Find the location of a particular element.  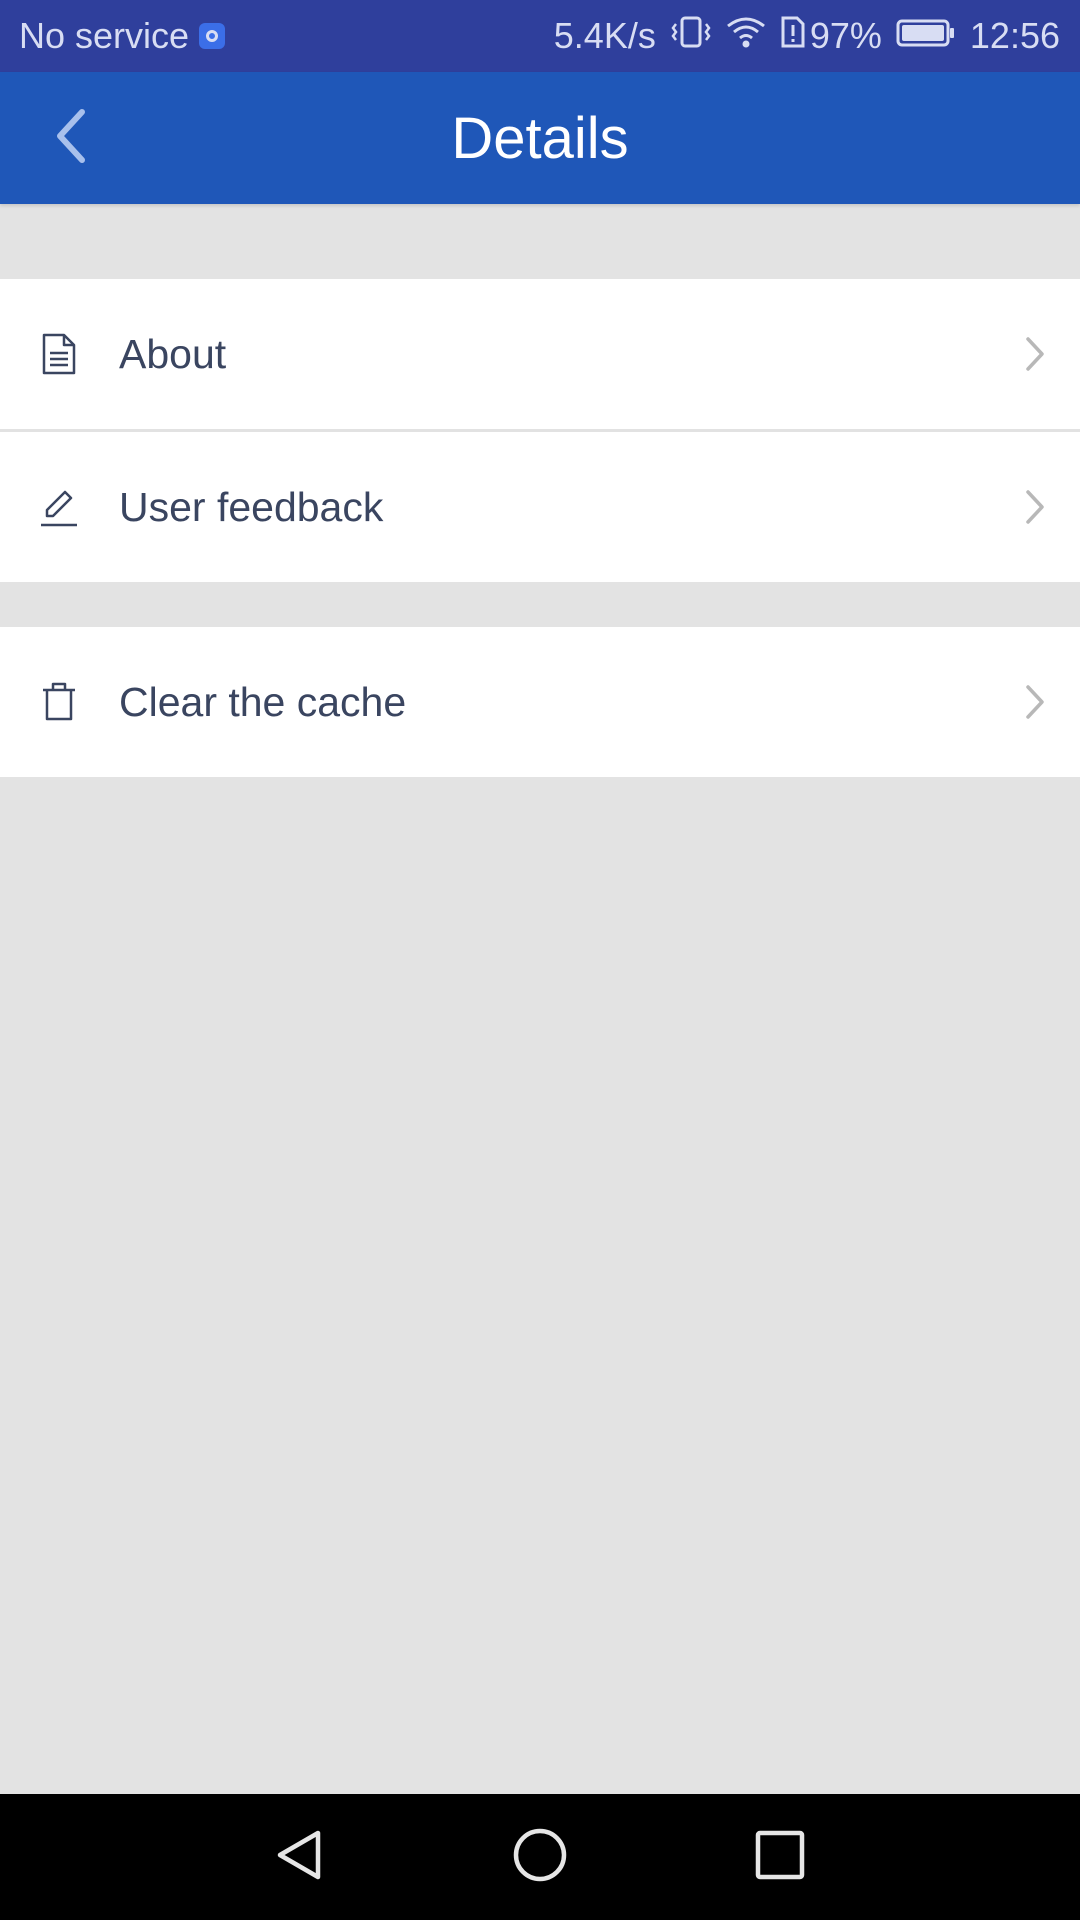

nav-recents-button is located at coordinates (780, 1857).